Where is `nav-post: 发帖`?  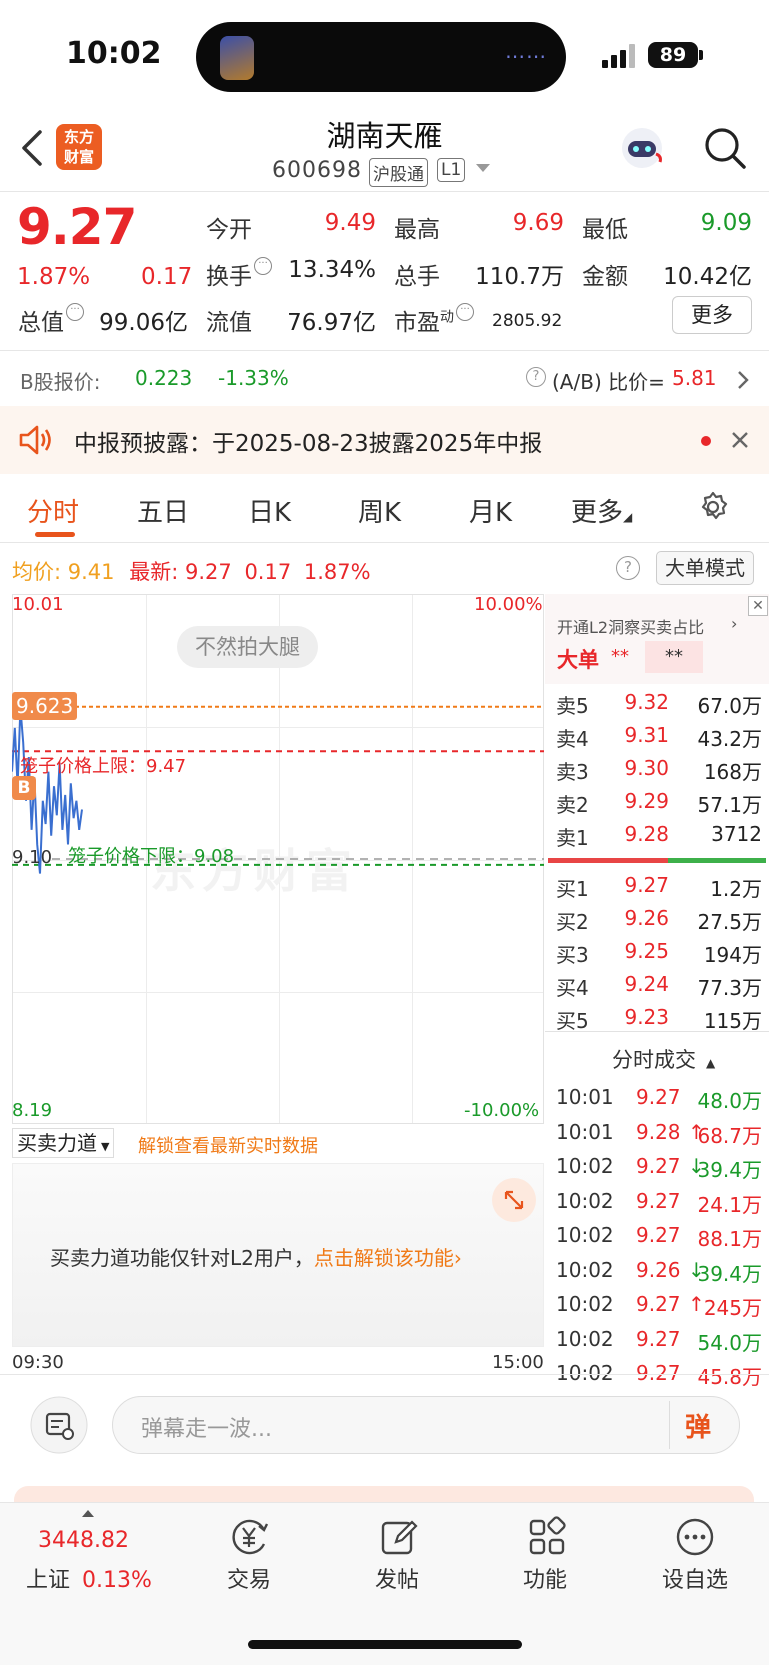 nav-post: 发帖 is located at coordinates (397, 1578).